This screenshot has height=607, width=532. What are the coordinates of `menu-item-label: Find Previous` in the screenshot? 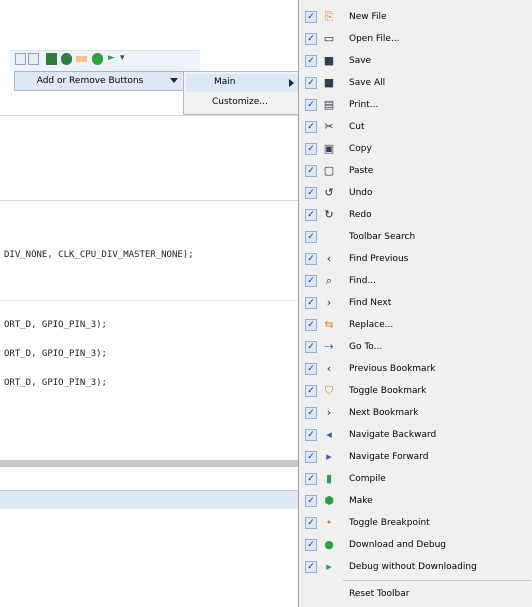 It's located at (379, 259).